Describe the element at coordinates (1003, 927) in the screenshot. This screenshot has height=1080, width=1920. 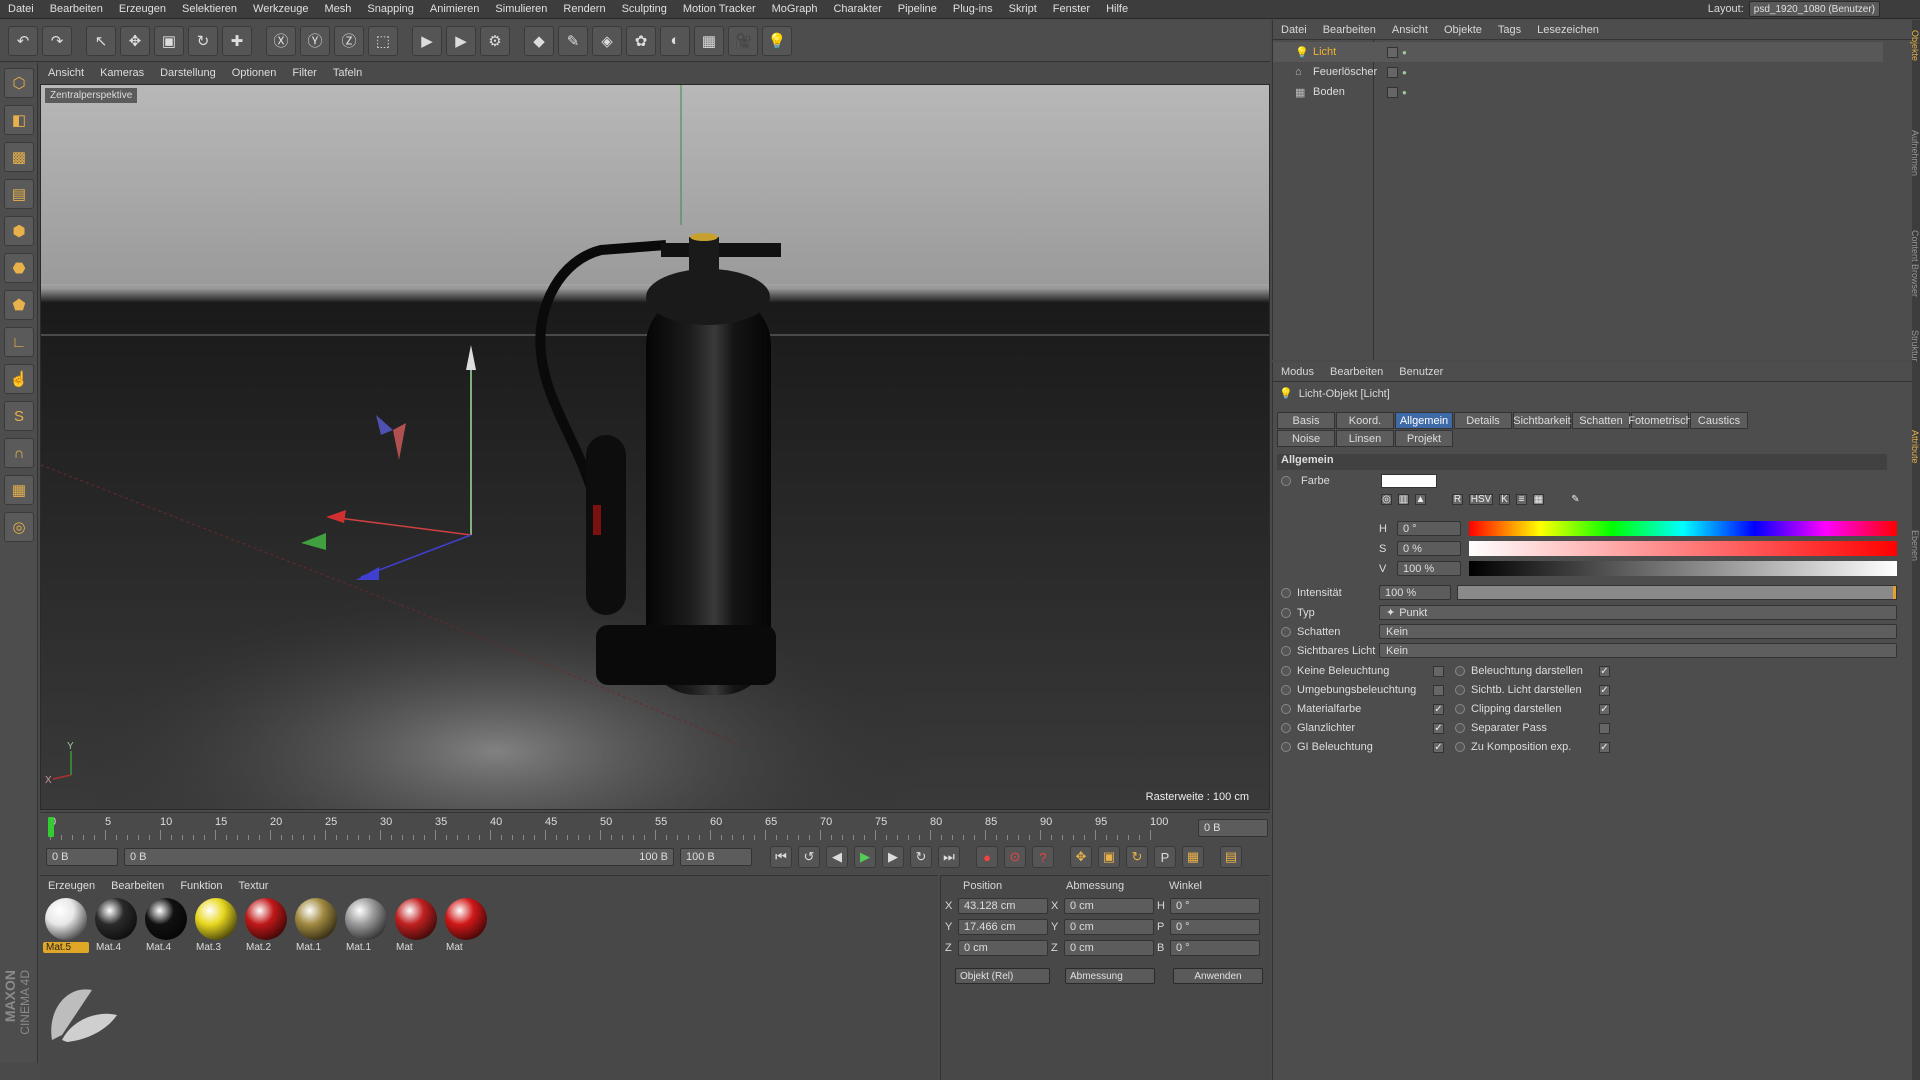
I see `position-field: 17.466 cm` at that location.